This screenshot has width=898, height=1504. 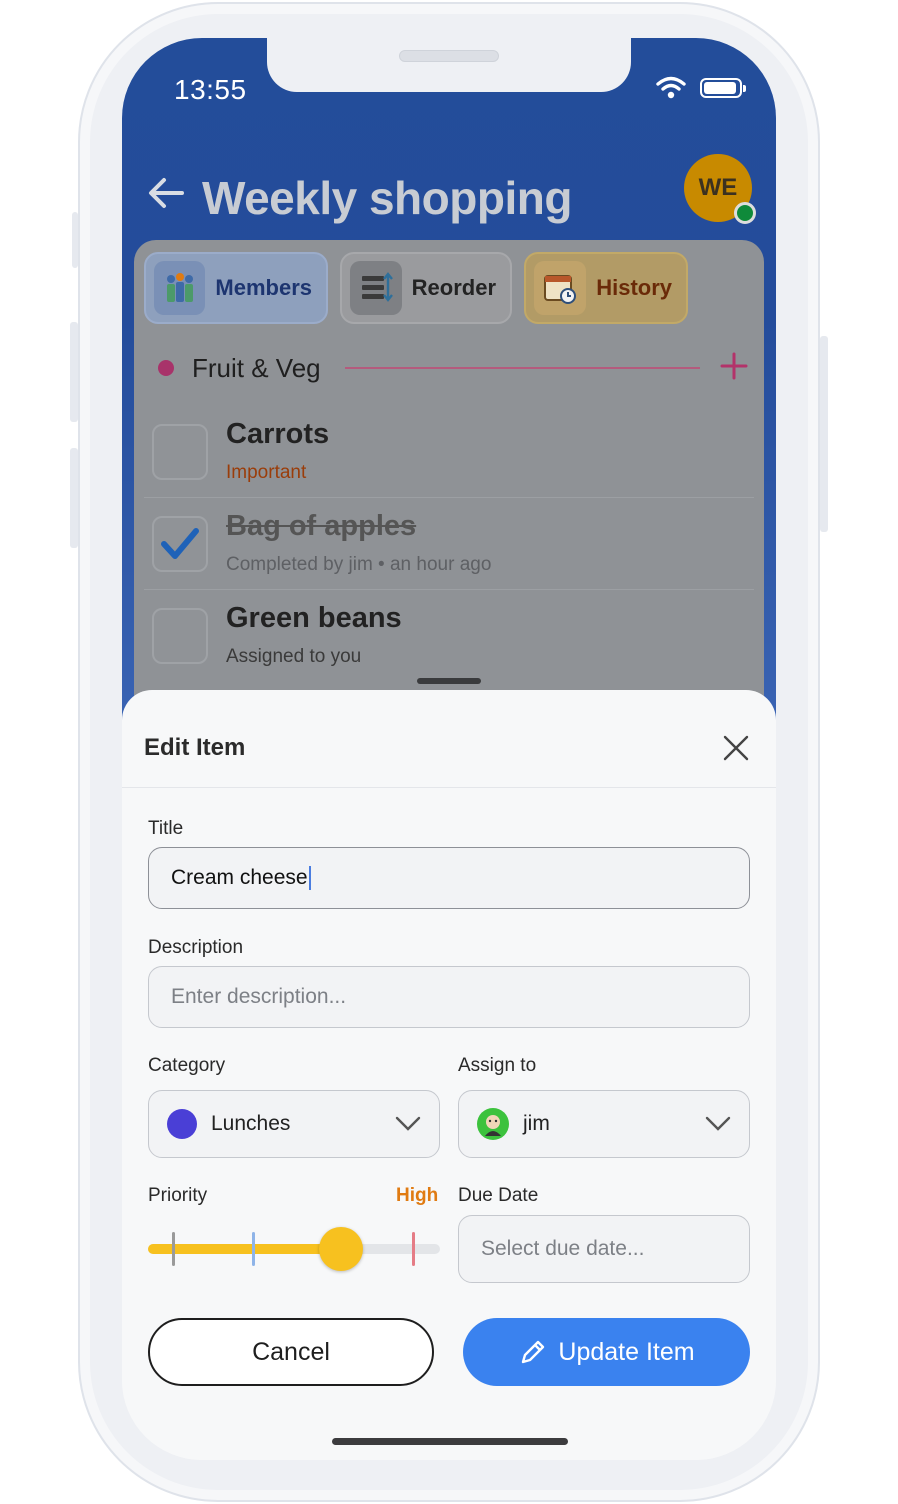 I want to click on members-tab: Members, so click(x=236, y=288).